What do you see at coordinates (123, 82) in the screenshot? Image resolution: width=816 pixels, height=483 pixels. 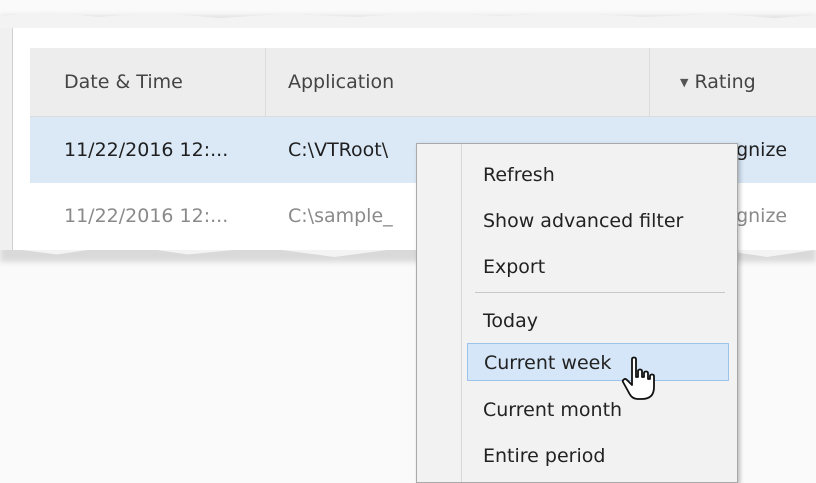 I see `column-header-label: Date & Time` at bounding box center [123, 82].